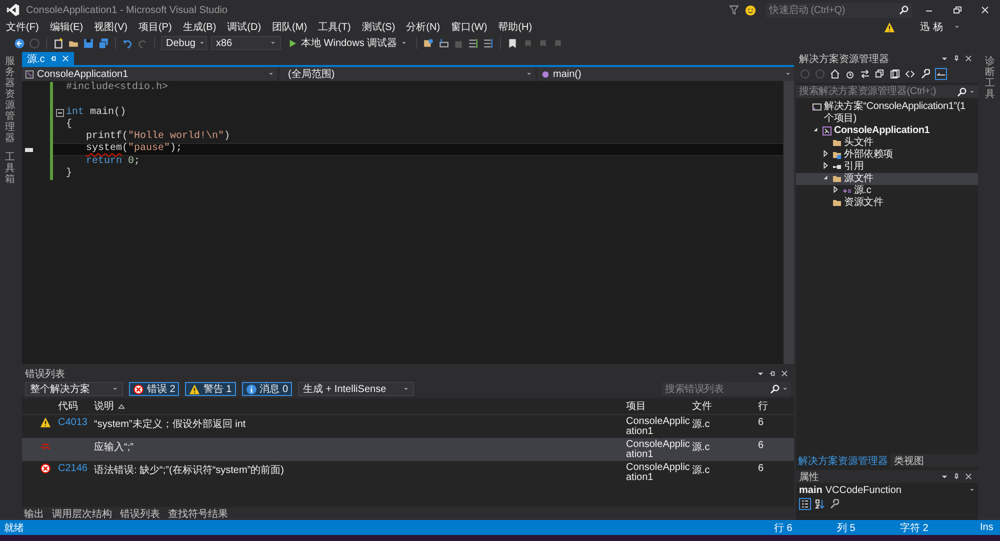  What do you see at coordinates (74, 389) in the screenshot?
I see `scope-dropdown: 整个解决方案` at bounding box center [74, 389].